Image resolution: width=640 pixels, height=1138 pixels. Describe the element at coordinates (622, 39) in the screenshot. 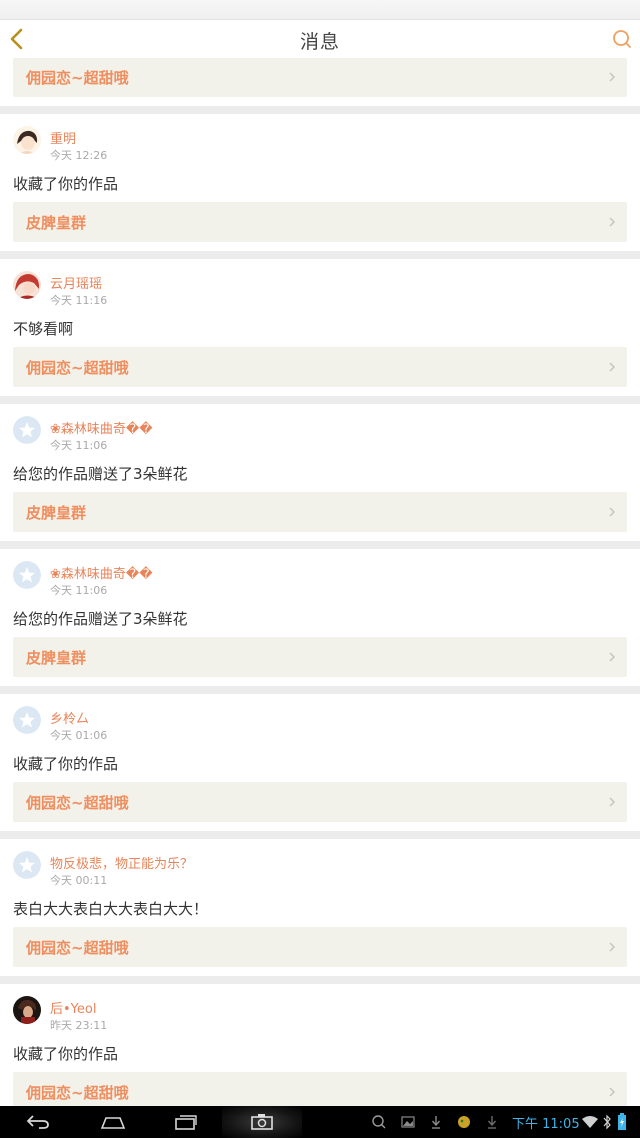

I see `search-button` at that location.